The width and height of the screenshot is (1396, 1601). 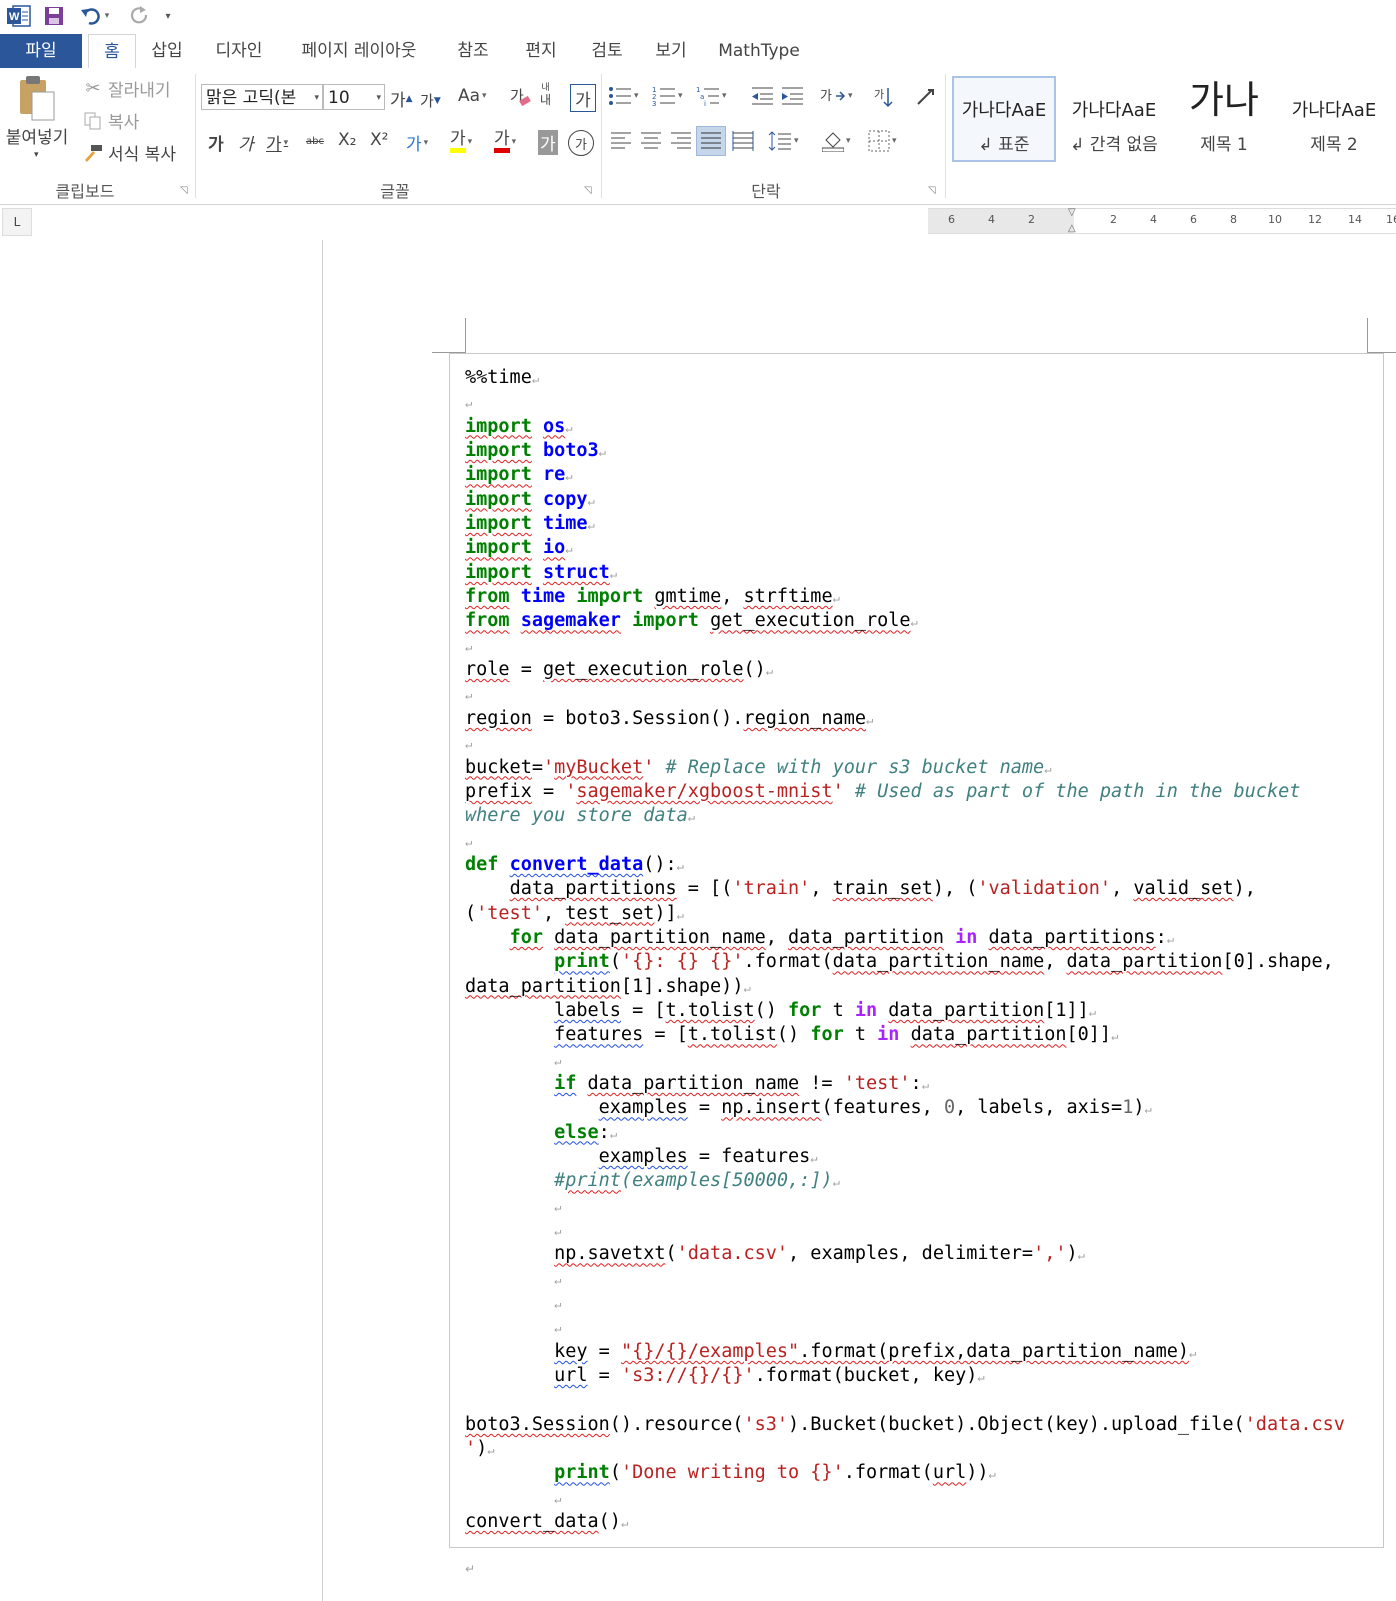 What do you see at coordinates (246, 142) in the screenshot?
I see `italic-button: 가` at bounding box center [246, 142].